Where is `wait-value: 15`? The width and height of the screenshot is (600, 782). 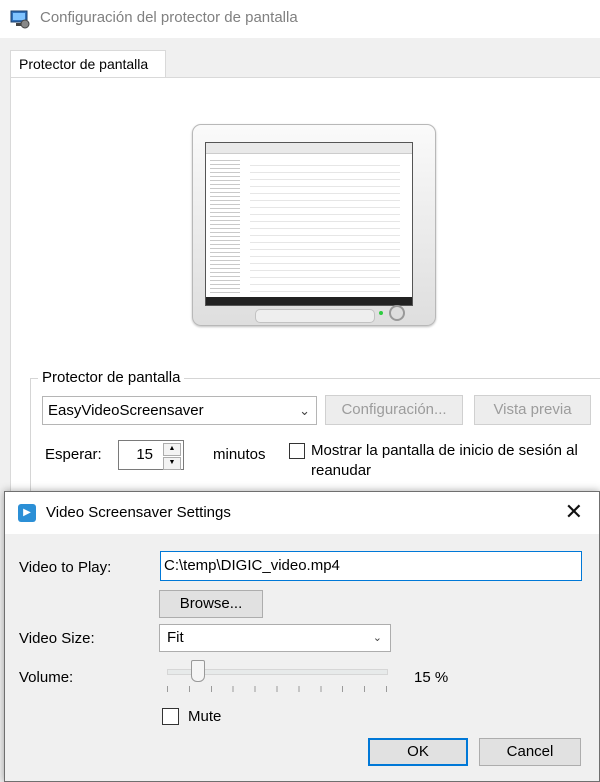
wait-value: 15 is located at coordinates (144, 454).